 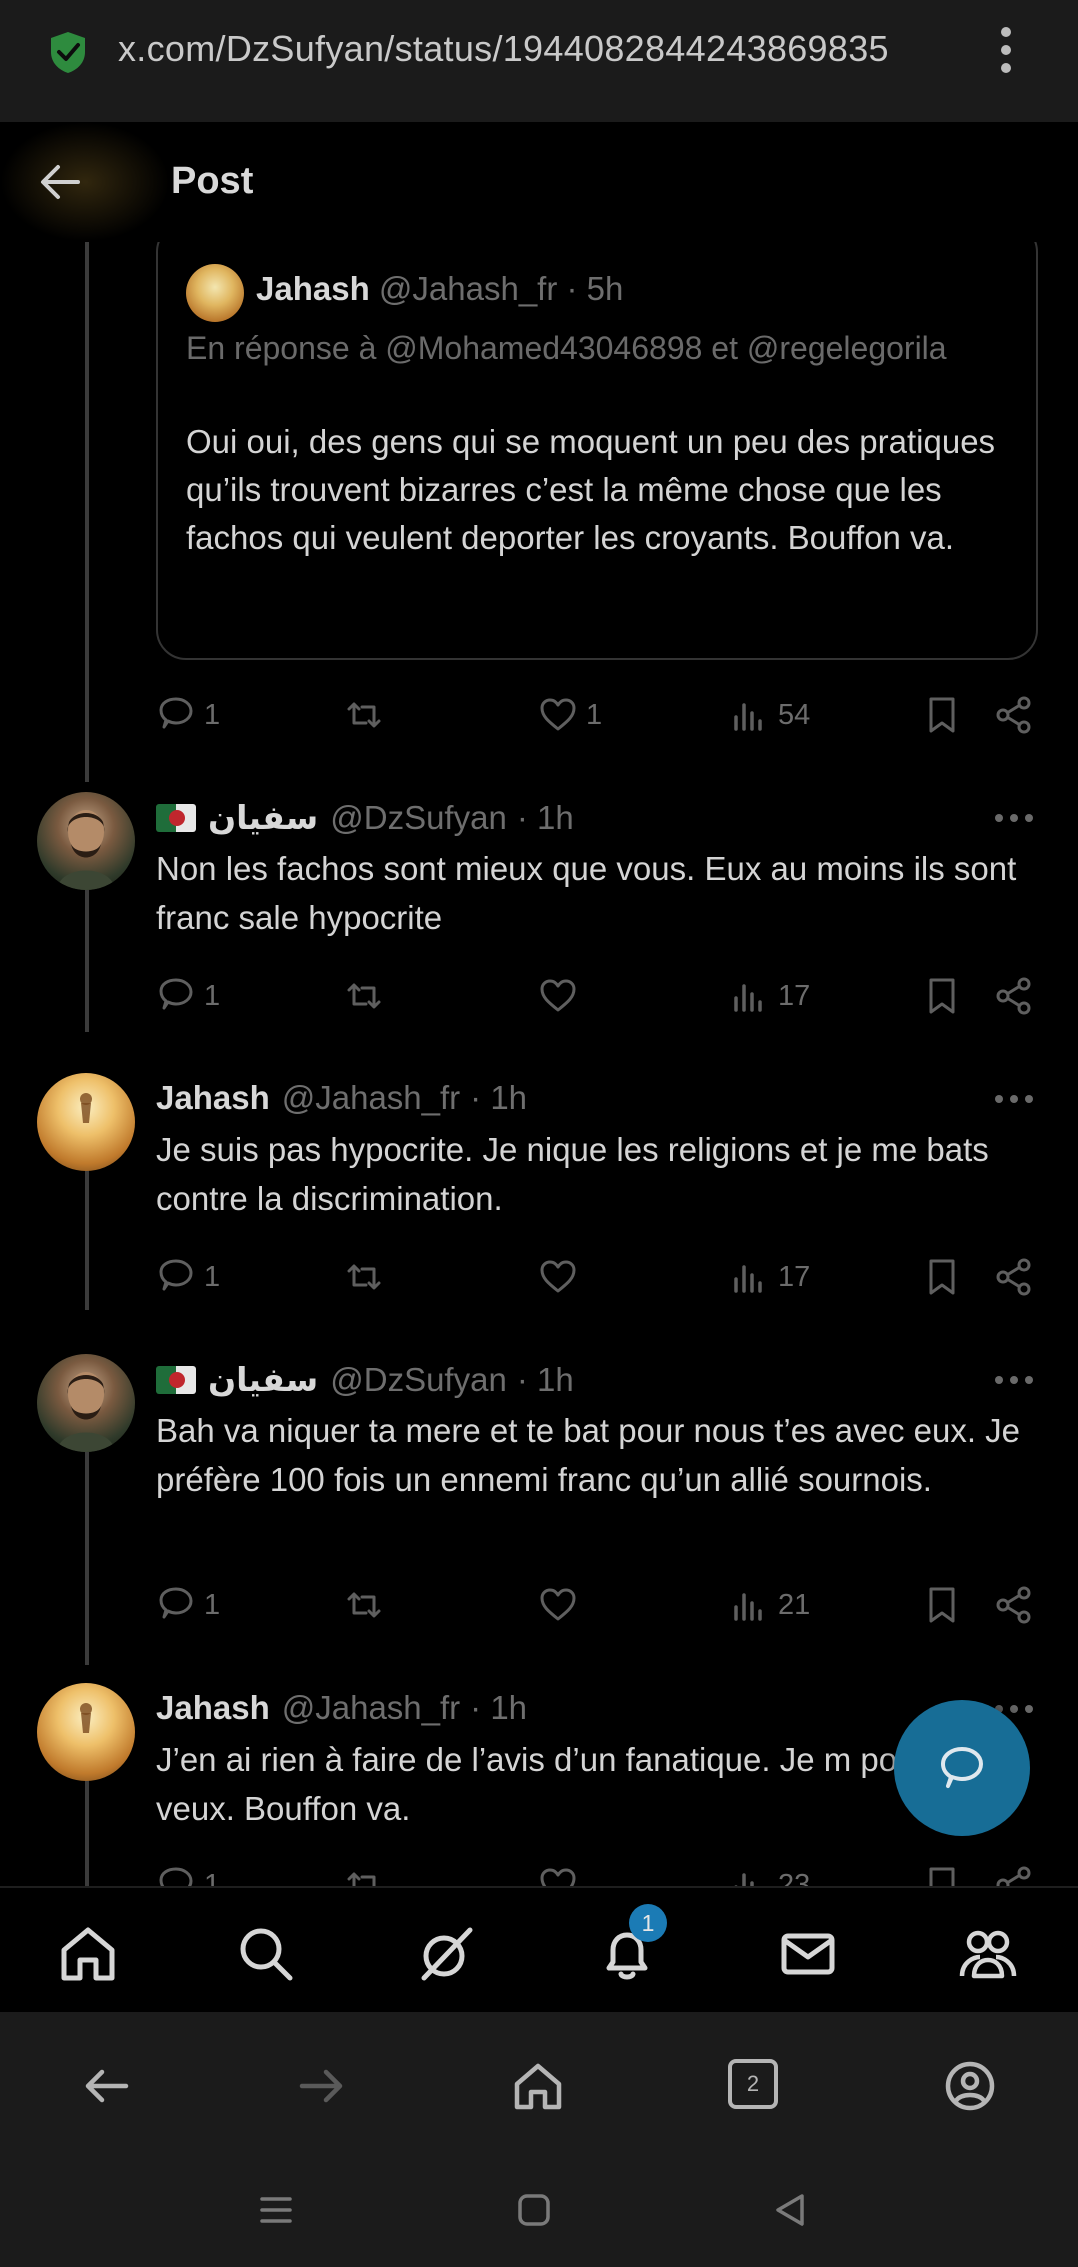 I want to click on views-count: 54, so click(x=794, y=714).